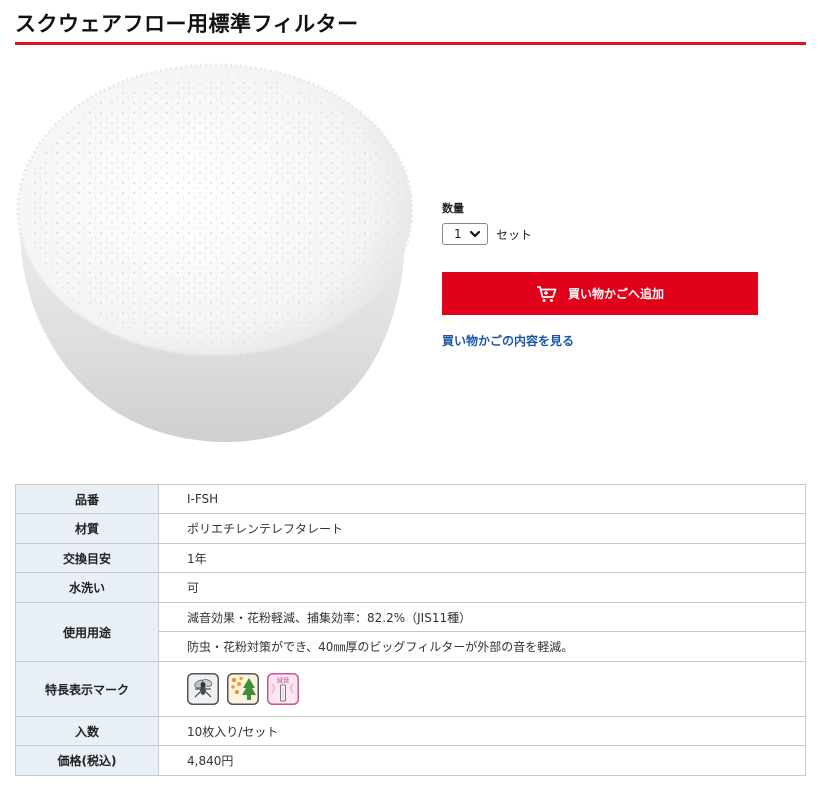  Describe the element at coordinates (482, 760) in the screenshot. I see `spec-value-price: 4,840円` at that location.